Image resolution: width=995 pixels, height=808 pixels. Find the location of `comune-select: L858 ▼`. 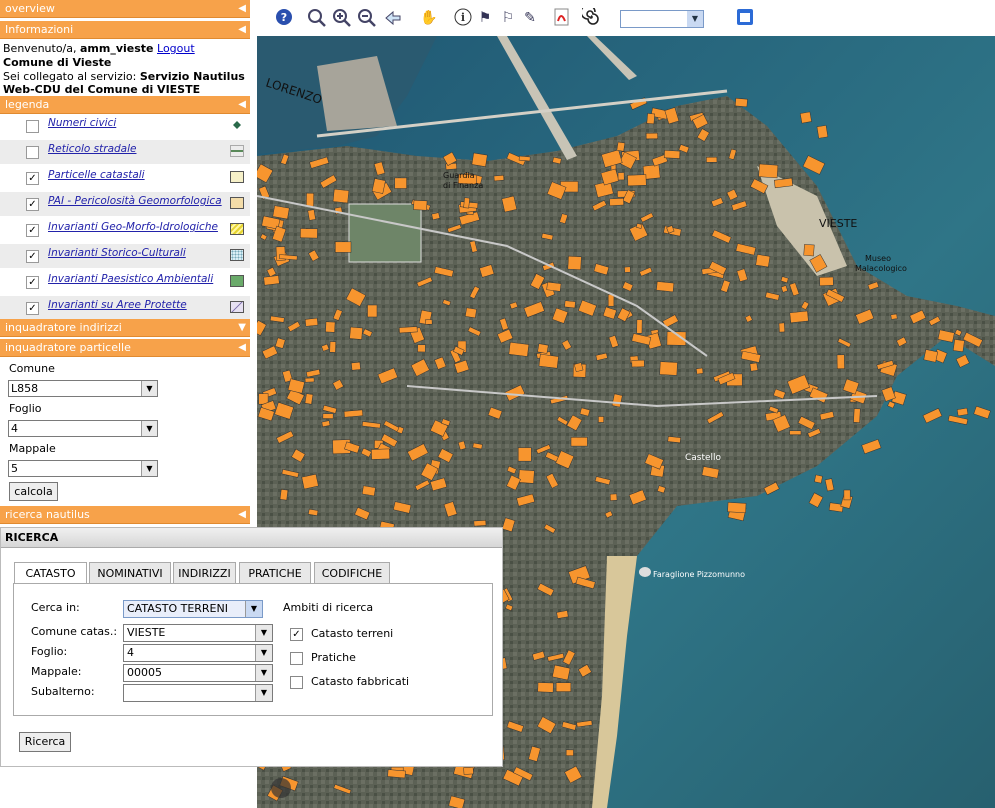

comune-select: L858 ▼ is located at coordinates (83, 388).